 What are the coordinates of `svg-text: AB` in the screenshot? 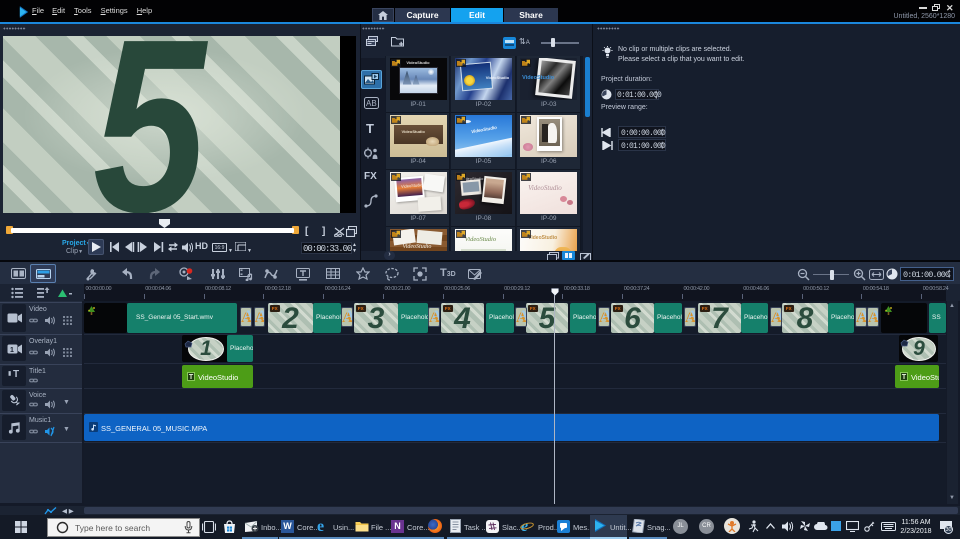 It's located at (371, 103).